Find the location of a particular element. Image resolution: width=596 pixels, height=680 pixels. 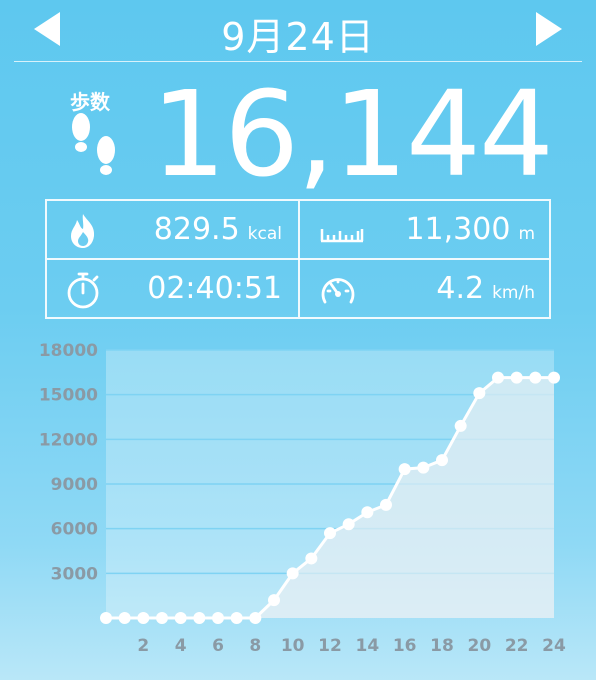

date-title: 9月24日 is located at coordinates (298, 37).